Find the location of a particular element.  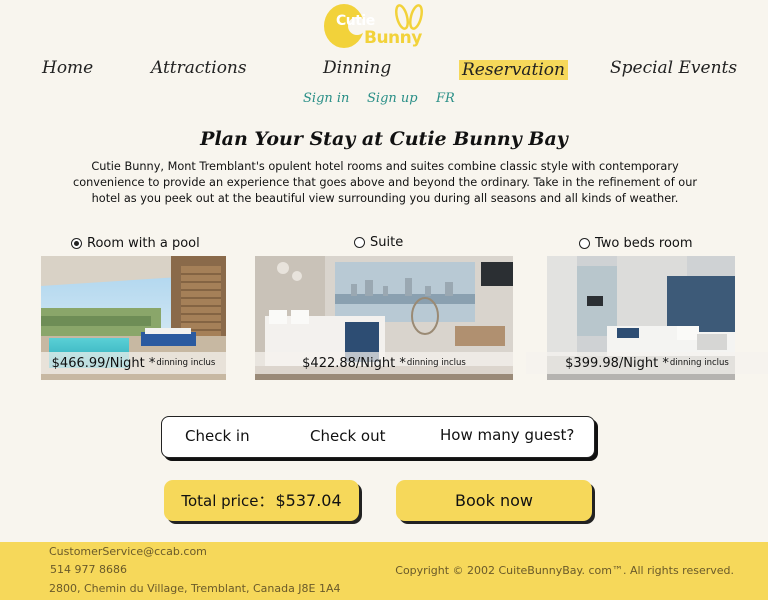

radio-room-two-beds is located at coordinates (584, 243).